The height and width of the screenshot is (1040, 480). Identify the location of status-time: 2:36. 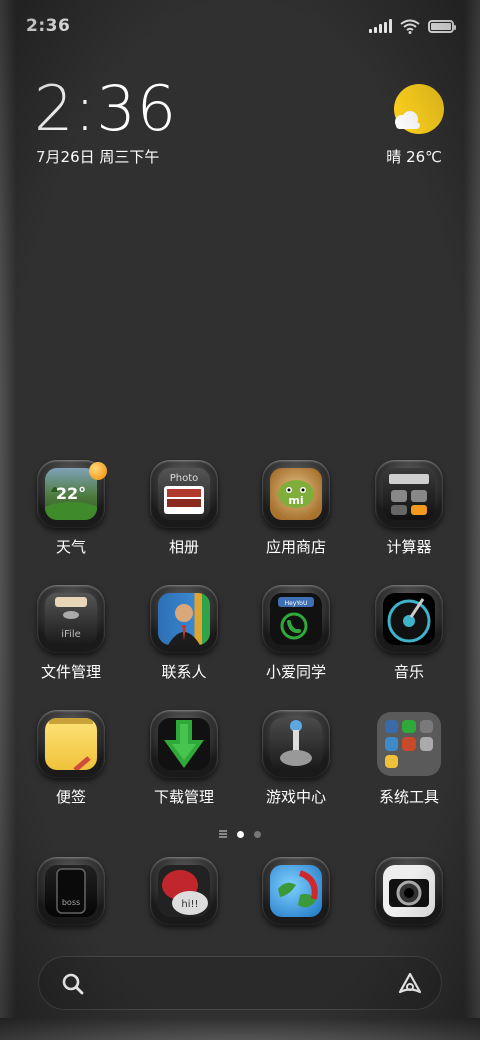
(48, 26).